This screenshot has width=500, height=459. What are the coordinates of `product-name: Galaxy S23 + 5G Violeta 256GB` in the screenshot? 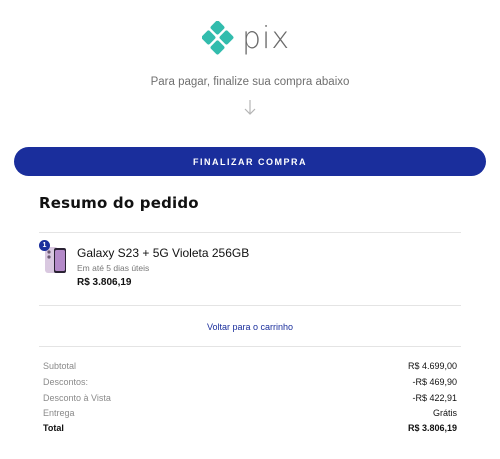 It's located at (163, 253).